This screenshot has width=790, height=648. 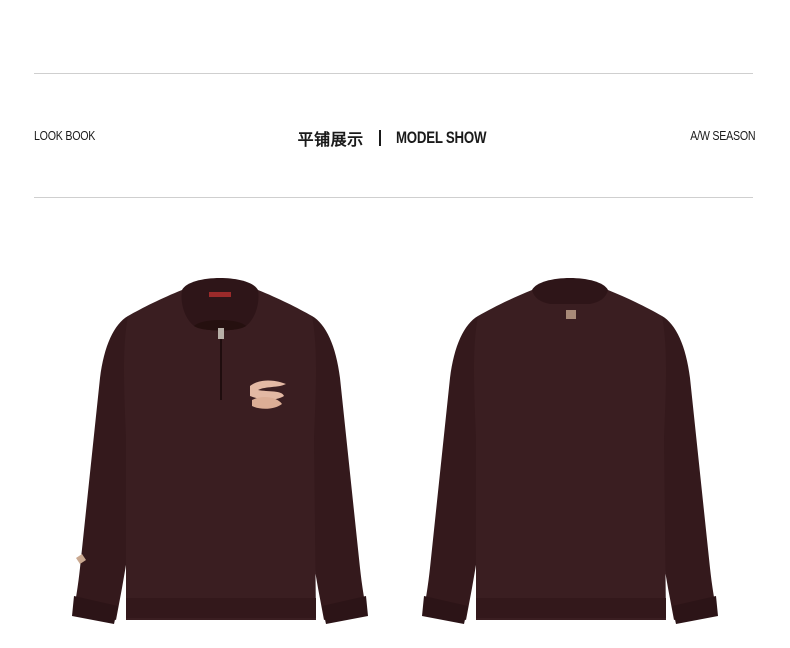 What do you see at coordinates (393, 73) in the screenshot?
I see `top-divider` at bounding box center [393, 73].